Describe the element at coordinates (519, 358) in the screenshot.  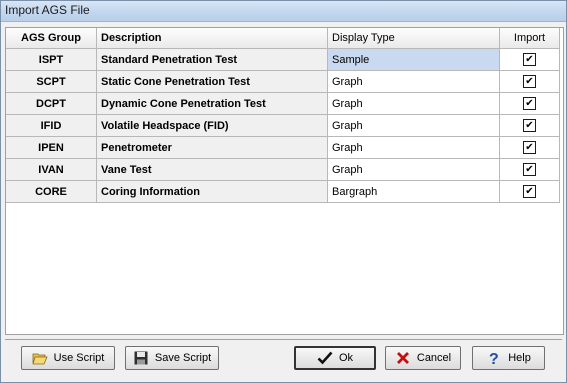
I see `help-label: Help` at that location.